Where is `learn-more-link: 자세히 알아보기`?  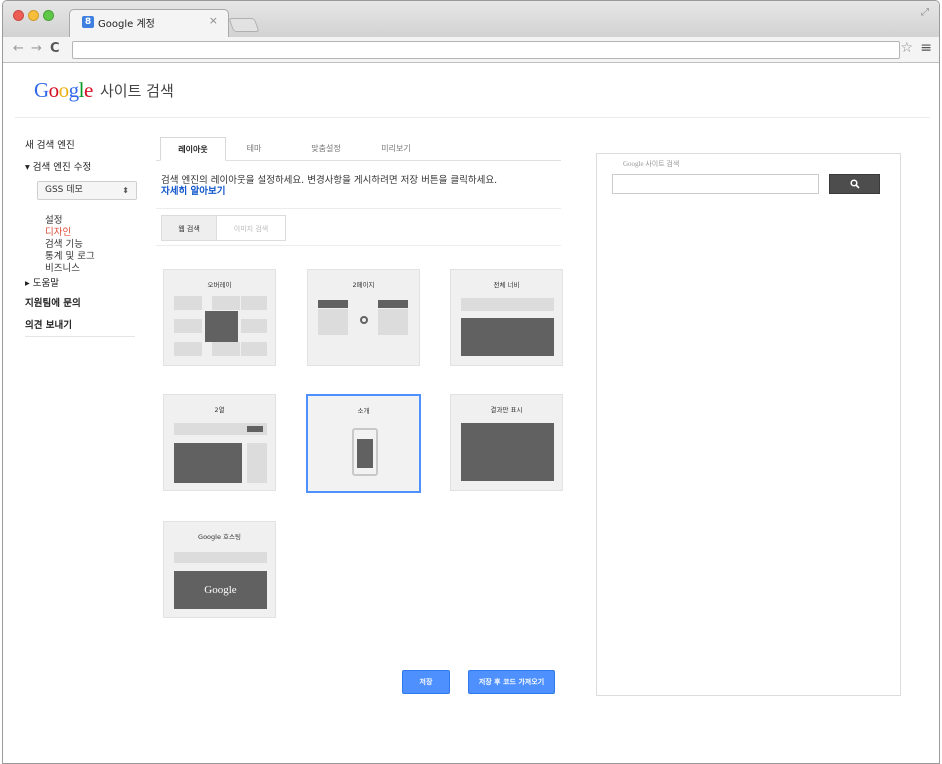 learn-more-link: 자세히 알아보기 is located at coordinates (193, 190).